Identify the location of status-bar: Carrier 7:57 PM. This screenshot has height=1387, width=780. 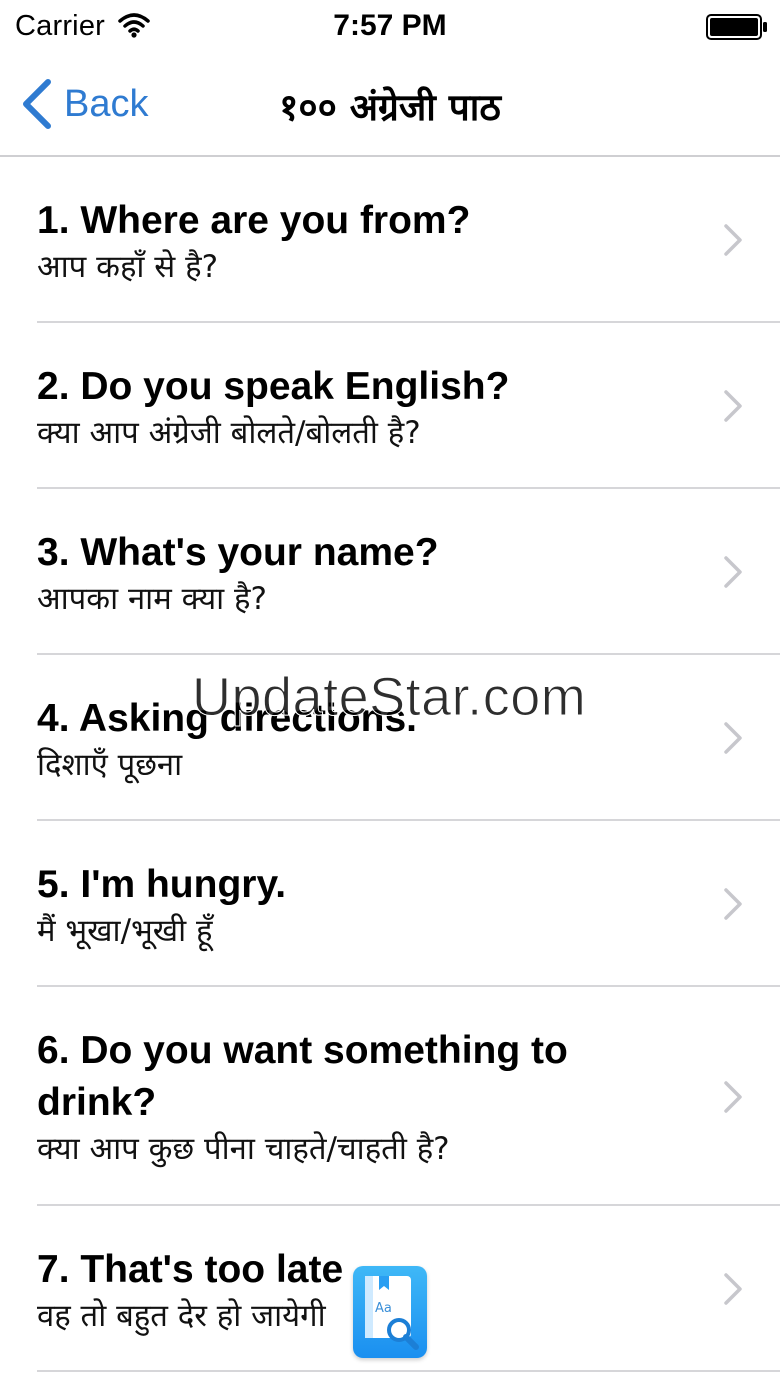
(390, 27).